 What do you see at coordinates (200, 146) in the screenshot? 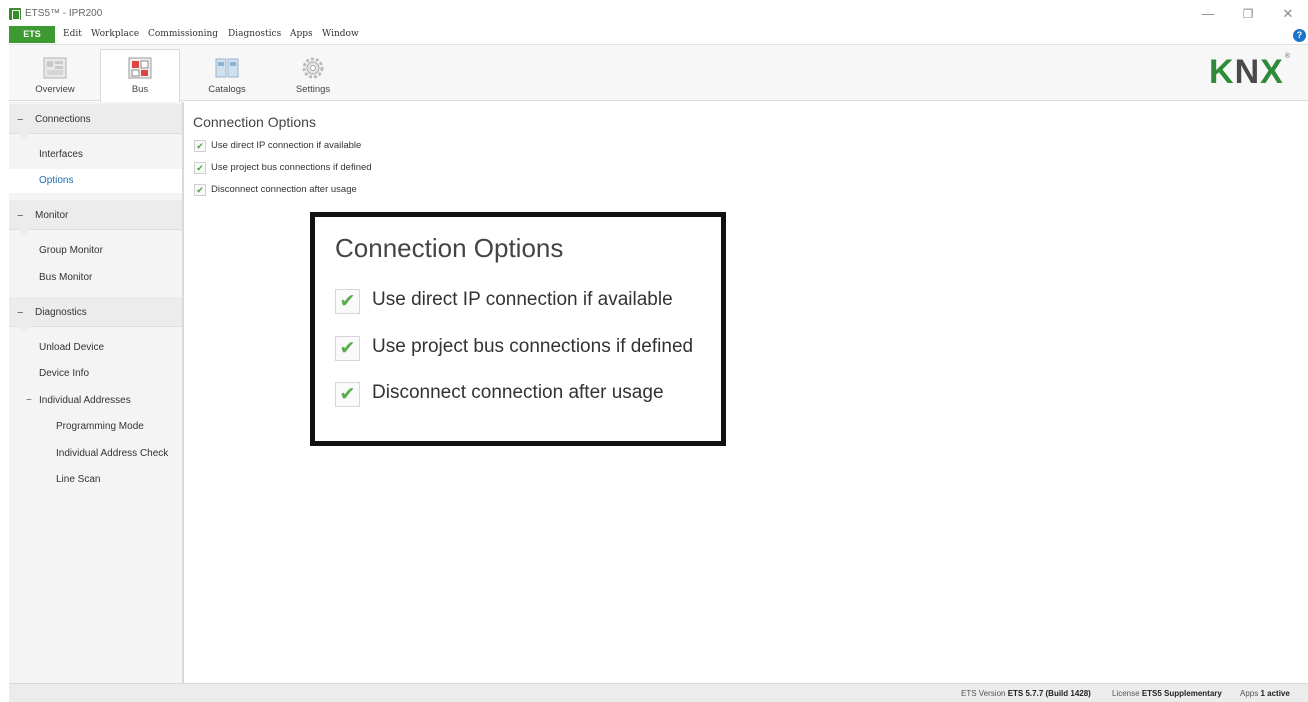
I see `checkbox-direct-ip: ✔` at bounding box center [200, 146].